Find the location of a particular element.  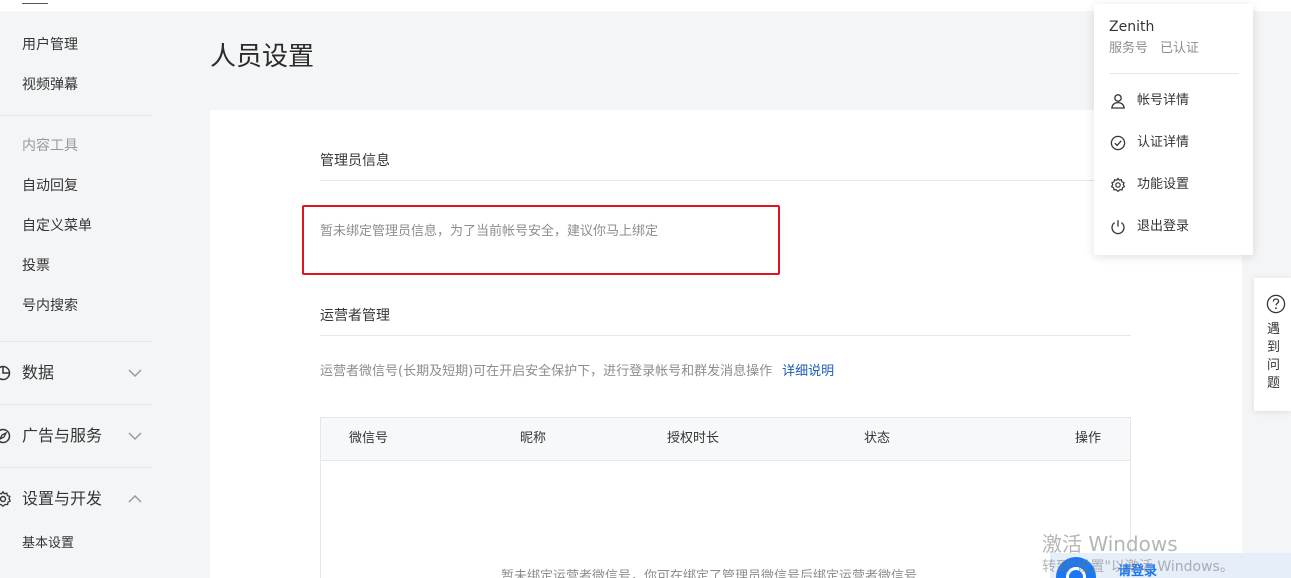

account-dropdown: Zenith 服务号 已认证 帐号详情 认证详情 功能设置 退出登录 is located at coordinates (1173, 129).